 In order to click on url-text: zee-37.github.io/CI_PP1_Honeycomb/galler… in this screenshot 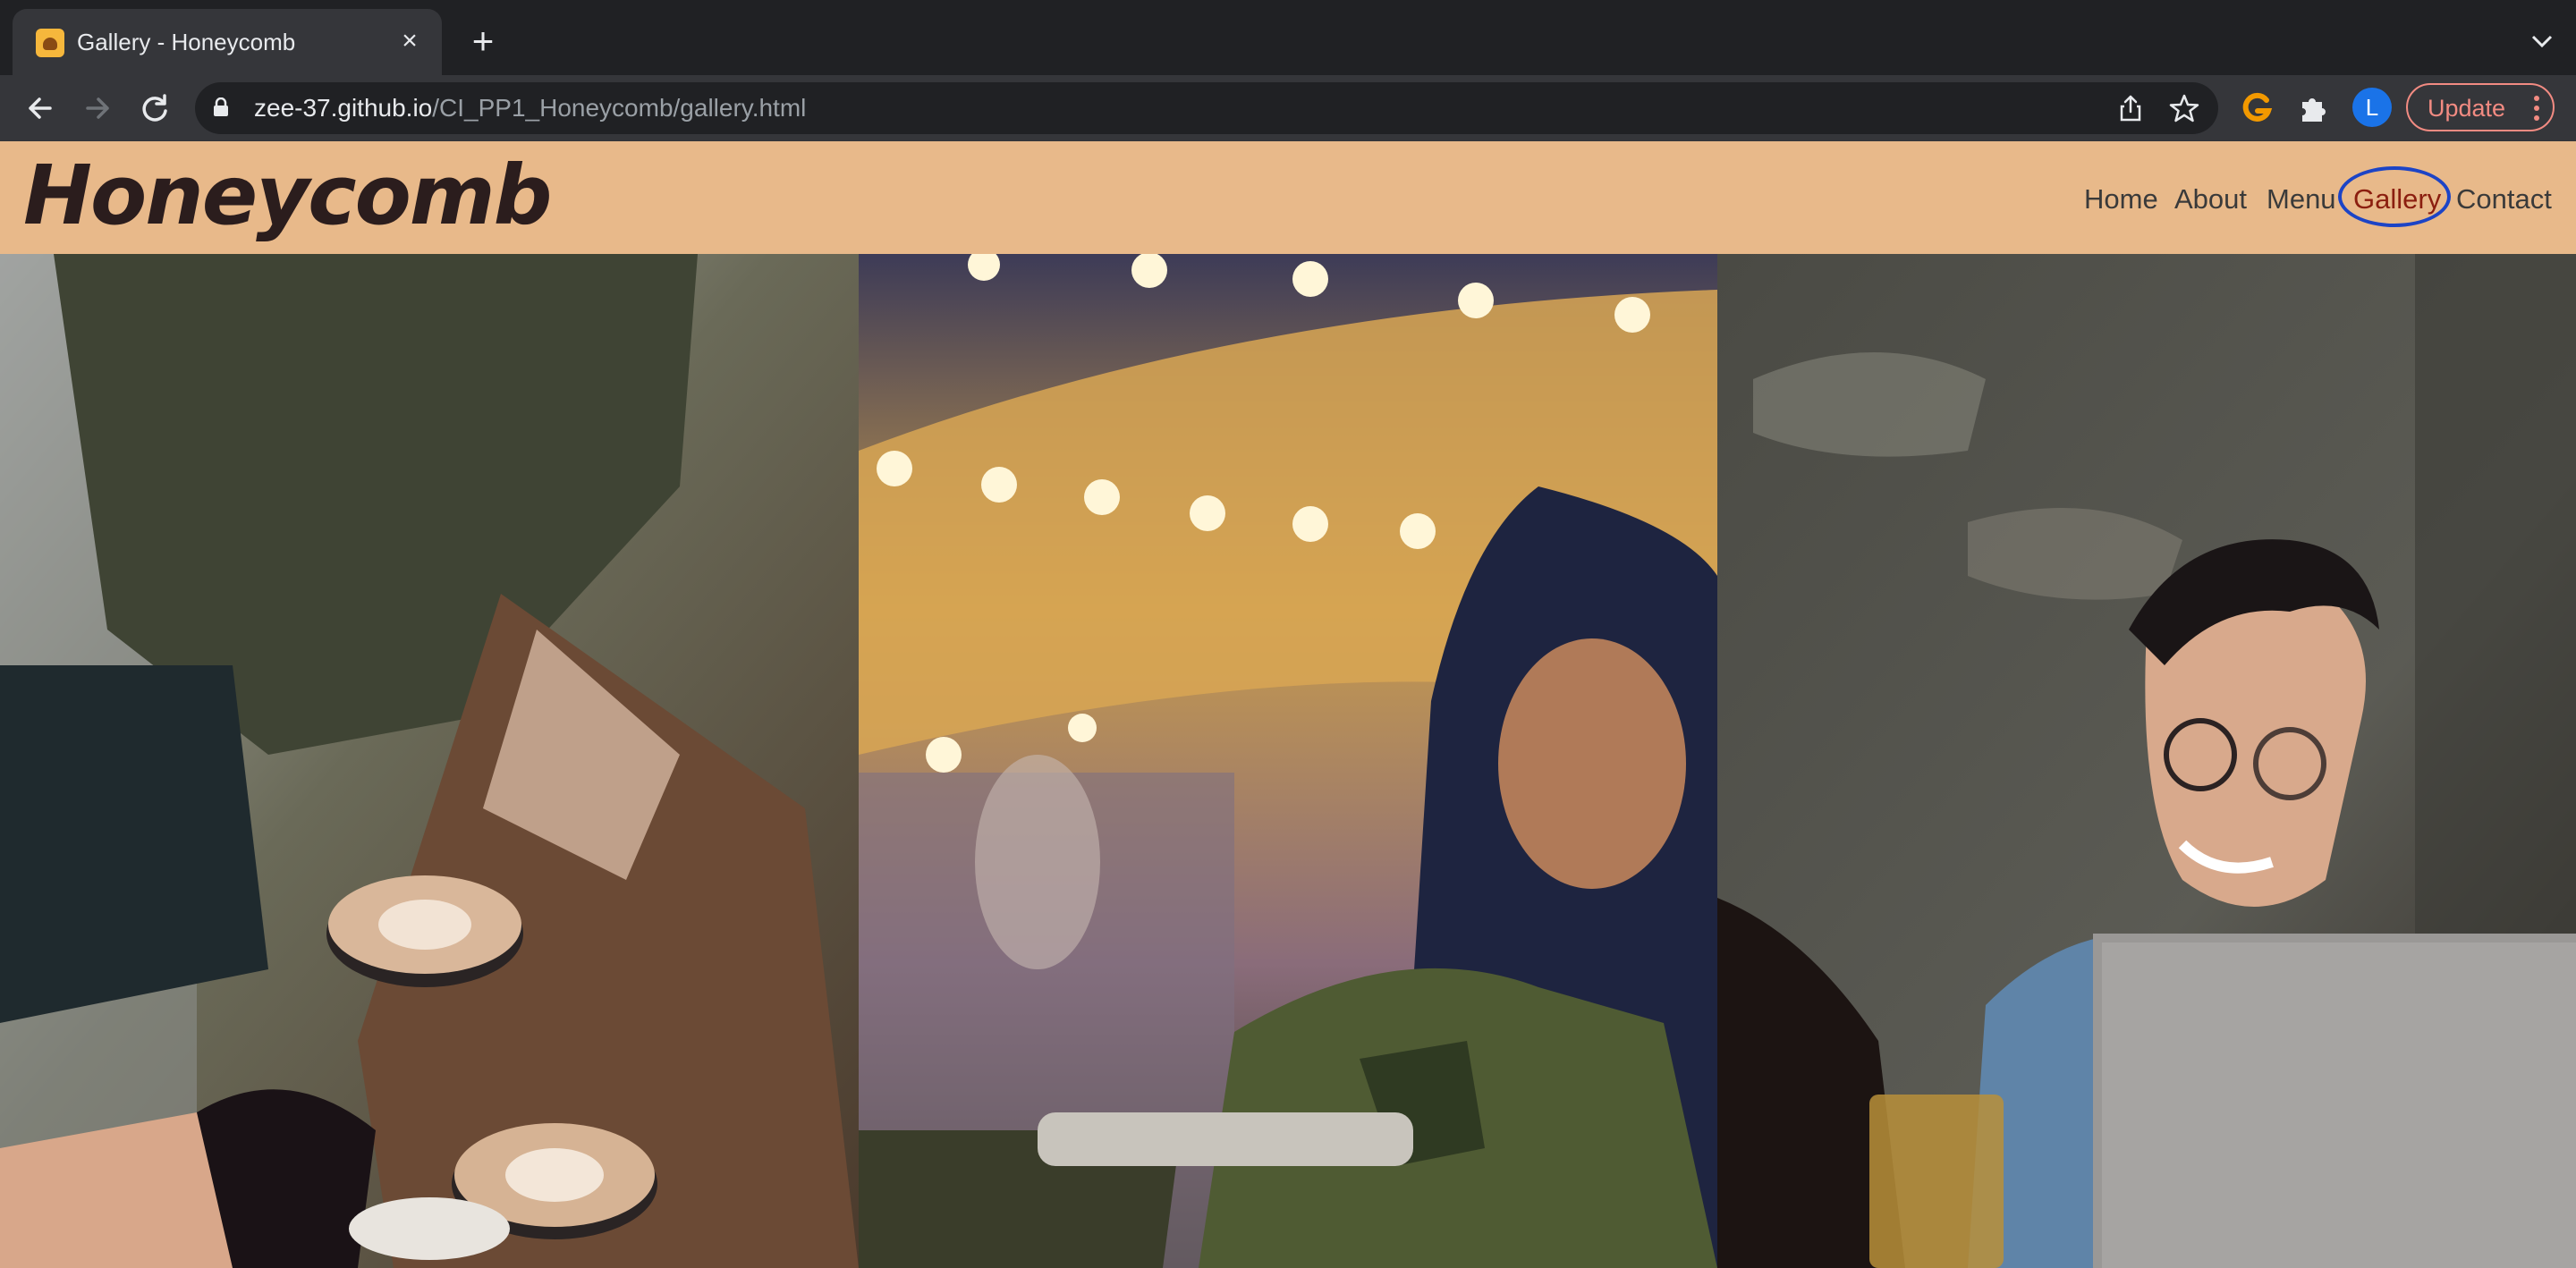, I will do `click(530, 108)`.